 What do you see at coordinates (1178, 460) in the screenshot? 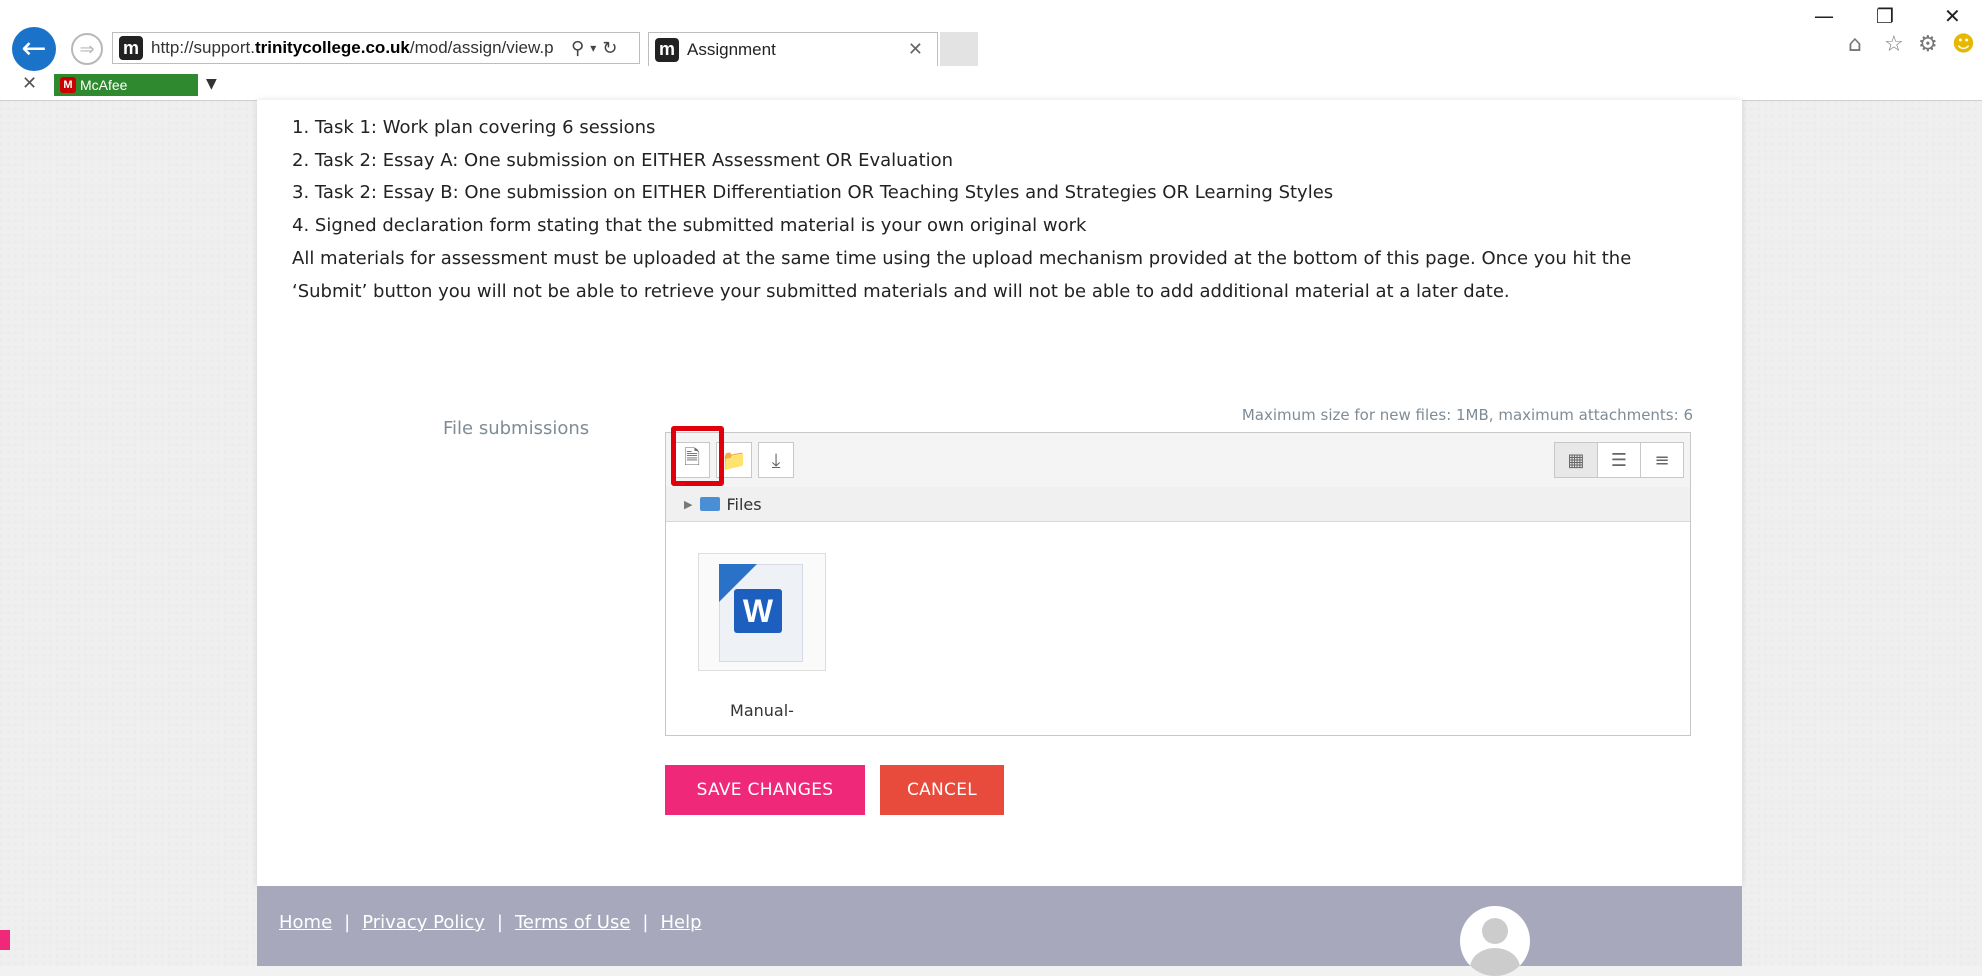
I see `file-manager-toolbar: 🗎 📁 ⤓ ▦ ☰ ≡` at bounding box center [1178, 460].